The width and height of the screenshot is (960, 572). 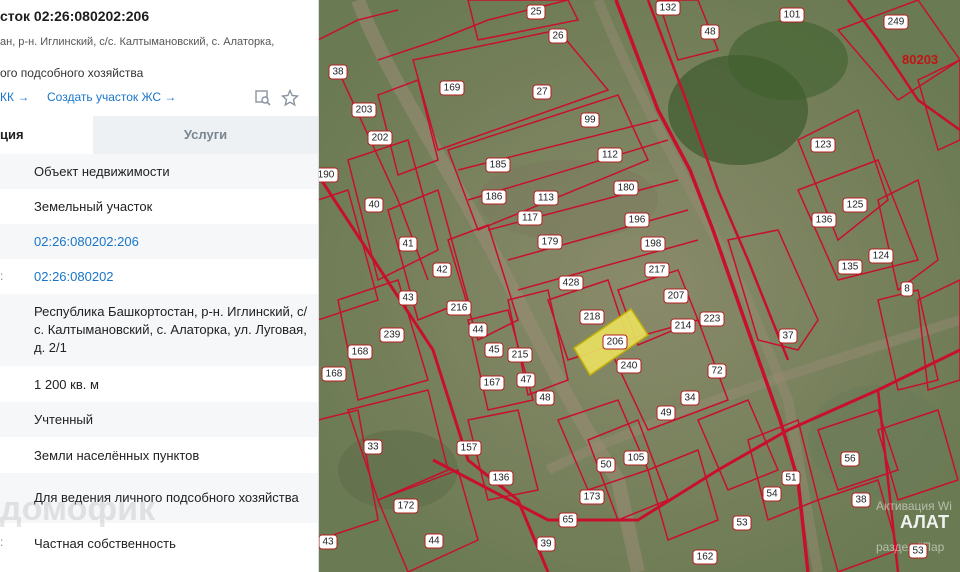 What do you see at coordinates (653, 244) in the screenshot?
I see `parcel-number: 198` at bounding box center [653, 244].